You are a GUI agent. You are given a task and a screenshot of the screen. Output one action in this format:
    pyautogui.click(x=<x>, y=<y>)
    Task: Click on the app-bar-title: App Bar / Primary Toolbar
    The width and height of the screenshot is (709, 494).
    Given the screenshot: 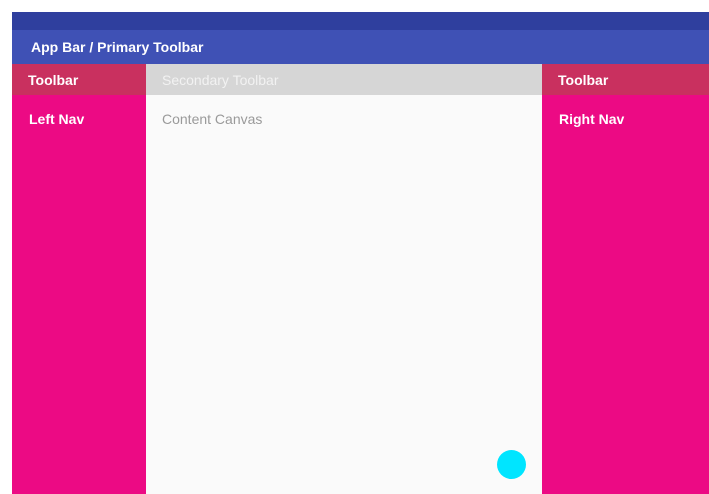 What is the action you would take?
    pyautogui.click(x=117, y=47)
    